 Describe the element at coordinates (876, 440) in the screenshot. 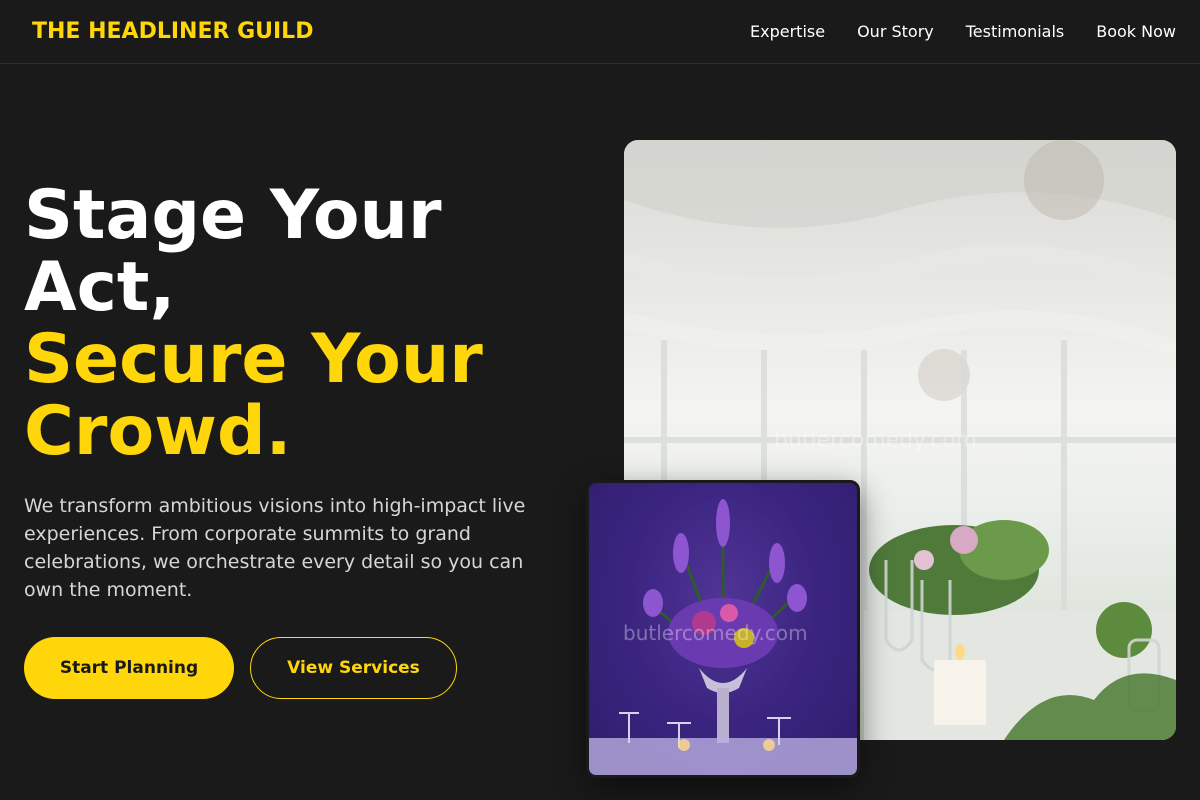

I see `main-photo-watermark: butlercomedy.com` at that location.